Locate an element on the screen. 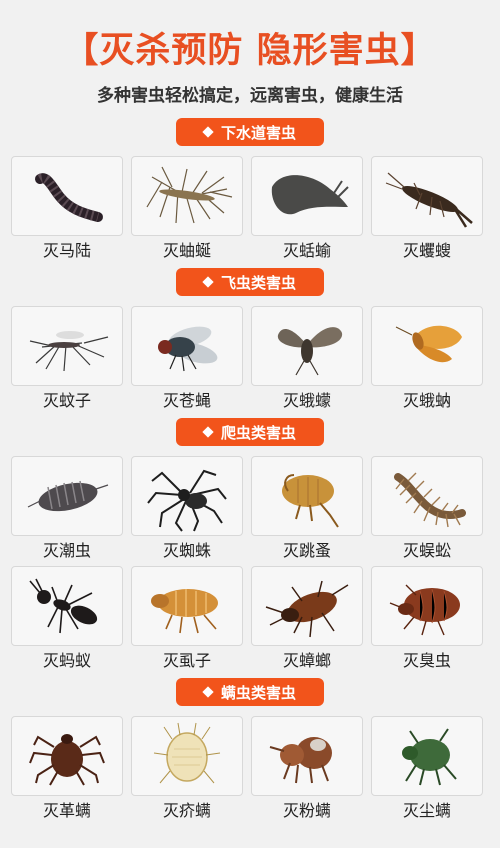 This screenshot has height=848, width=500. section-header-flying: 飞虫类害虫 is located at coordinates (250, 282).